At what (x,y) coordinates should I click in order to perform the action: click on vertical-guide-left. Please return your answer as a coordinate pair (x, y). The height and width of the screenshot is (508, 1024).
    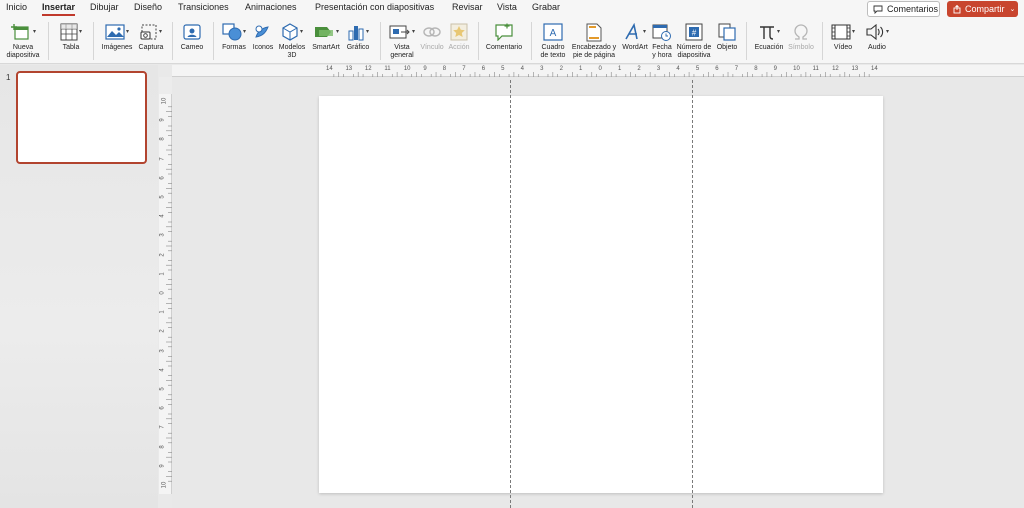
    Looking at the image, I should click on (510, 294).